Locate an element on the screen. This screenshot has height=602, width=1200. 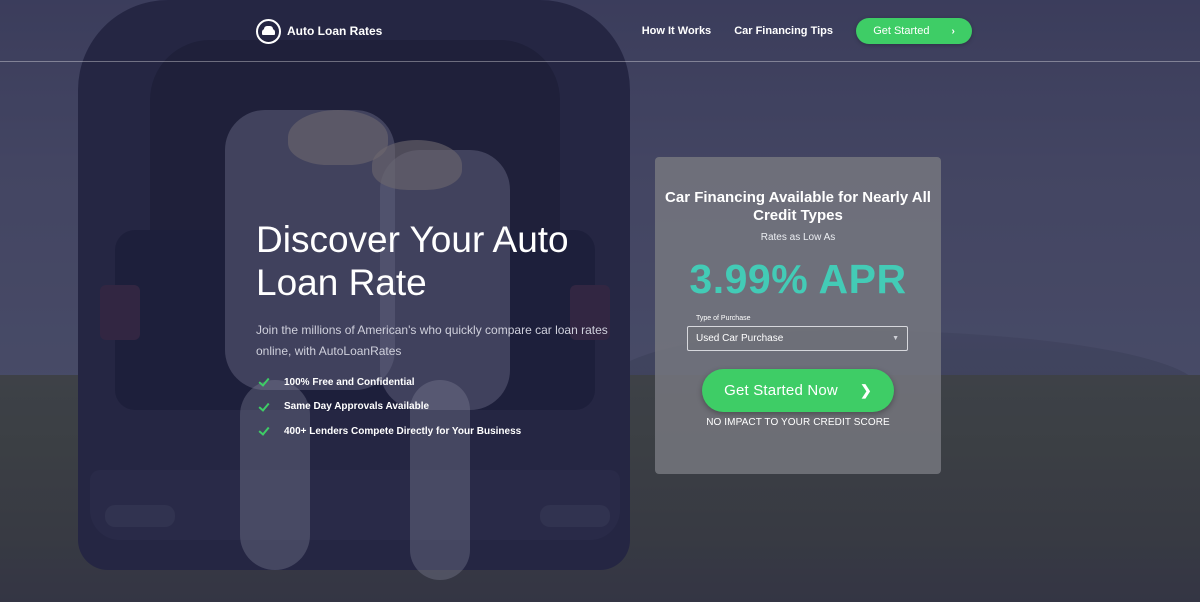
purchase-type-label: Type of Purchase is located at coordinates (723, 318).